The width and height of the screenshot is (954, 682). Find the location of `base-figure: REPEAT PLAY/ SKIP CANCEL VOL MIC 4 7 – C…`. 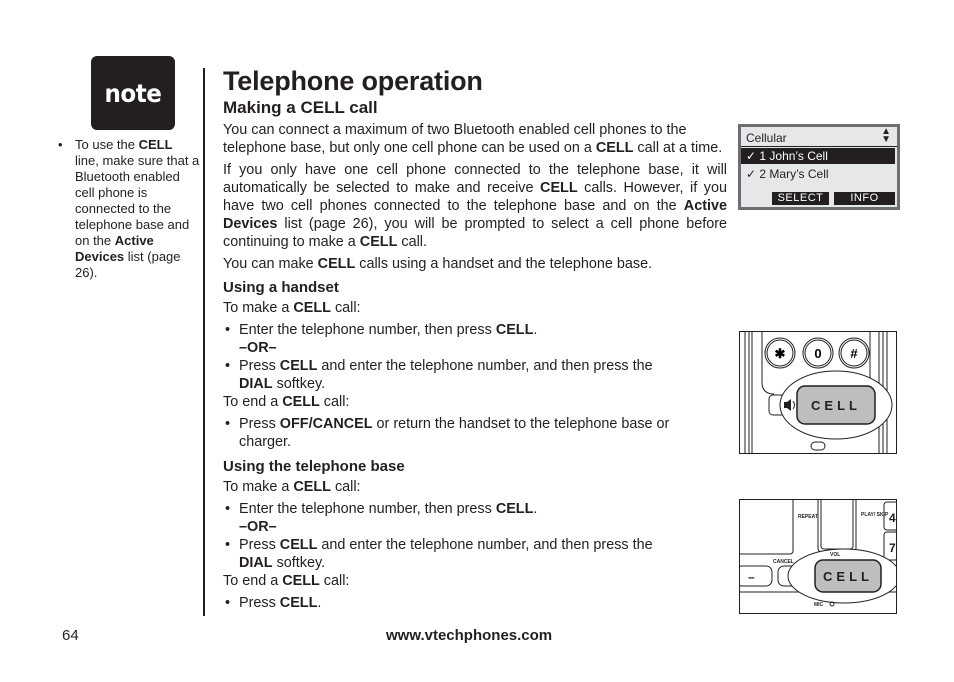

base-figure: REPEAT PLAY/ SKIP CANCEL VOL MIC 4 7 – C… is located at coordinates (818, 556).